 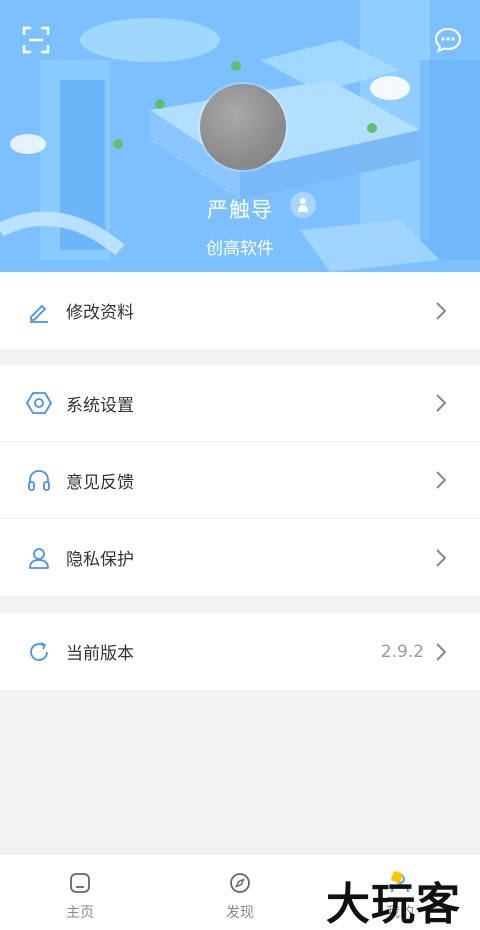 What do you see at coordinates (80, 883) in the screenshot?
I see `home-icon` at bounding box center [80, 883].